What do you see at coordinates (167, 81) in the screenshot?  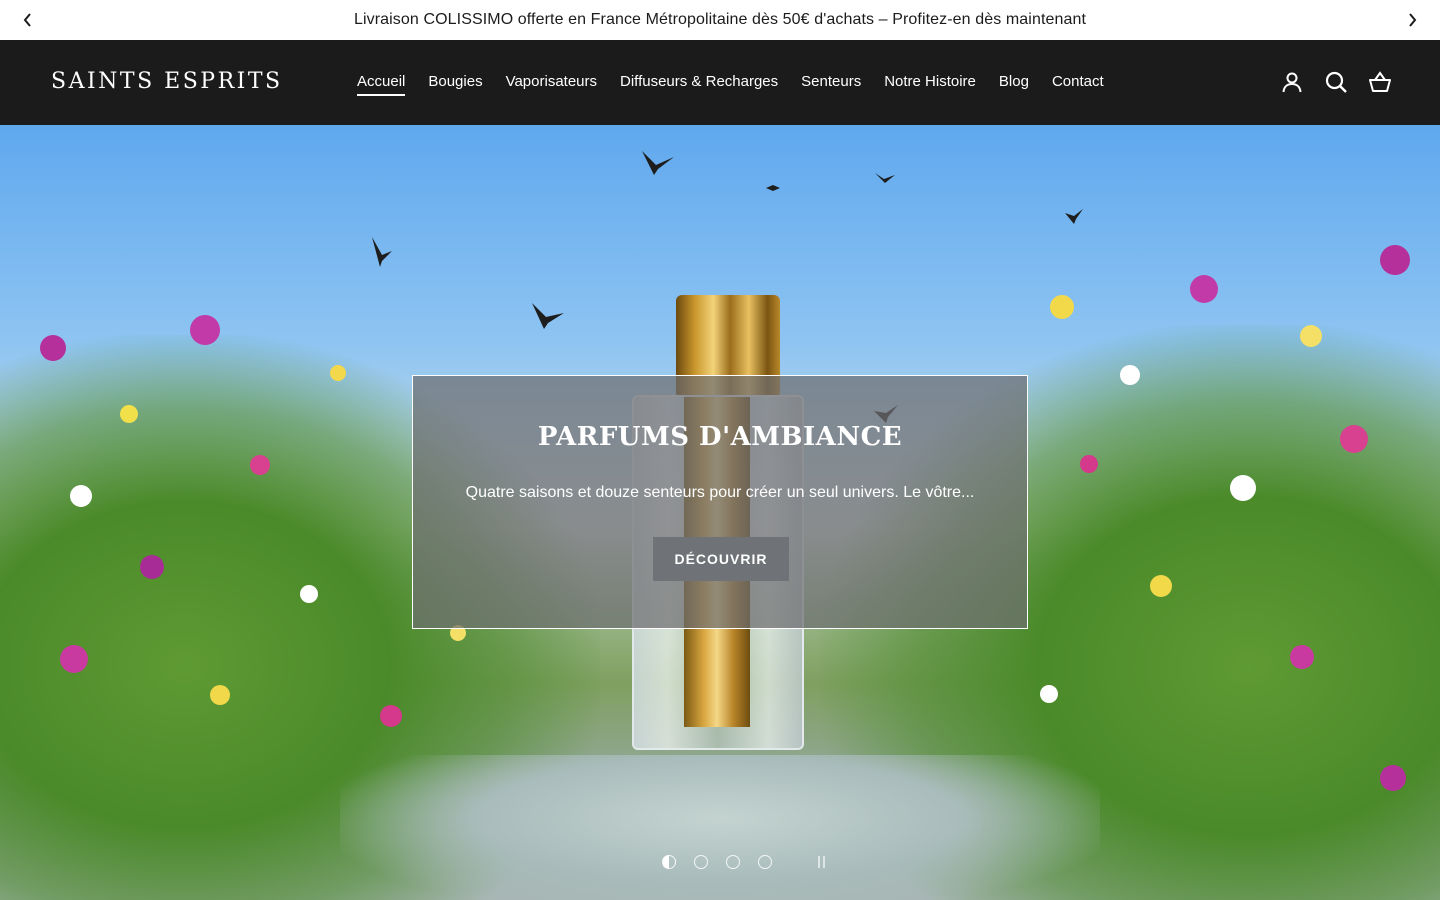 I see `site-logo: Saints Esprits` at bounding box center [167, 81].